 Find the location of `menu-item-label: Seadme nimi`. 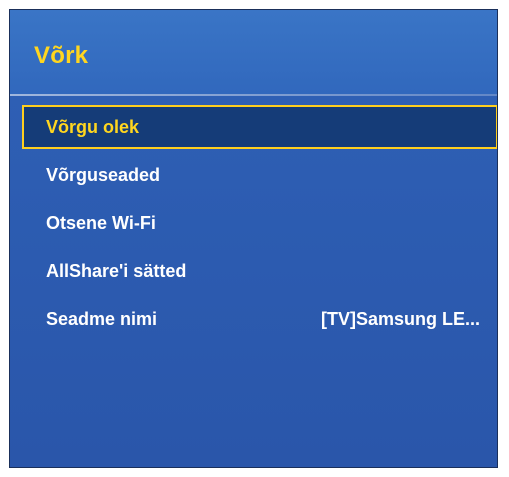

menu-item-label: Seadme nimi is located at coordinates (102, 319).